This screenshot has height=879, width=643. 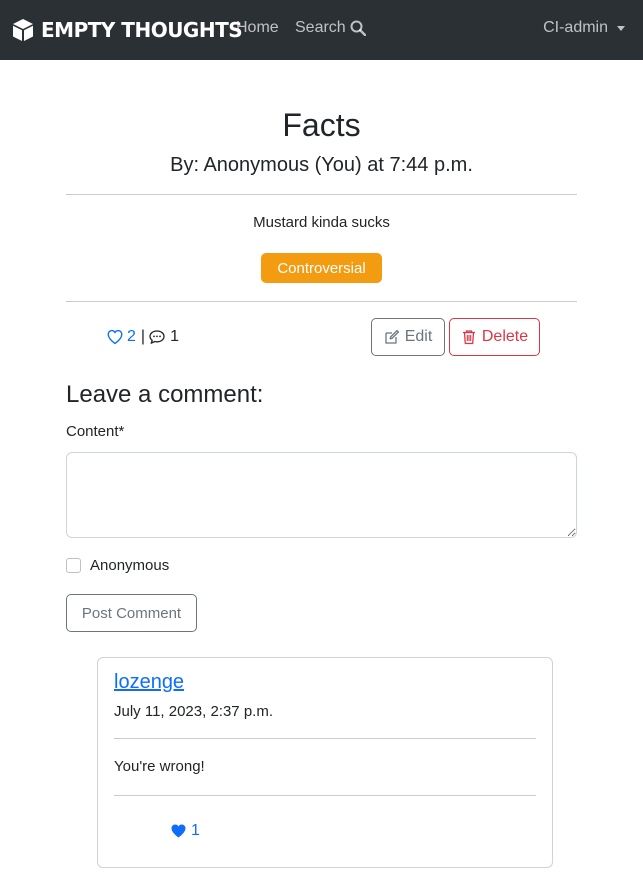 I want to click on post-stats: 2 | 1, so click(x=143, y=337).